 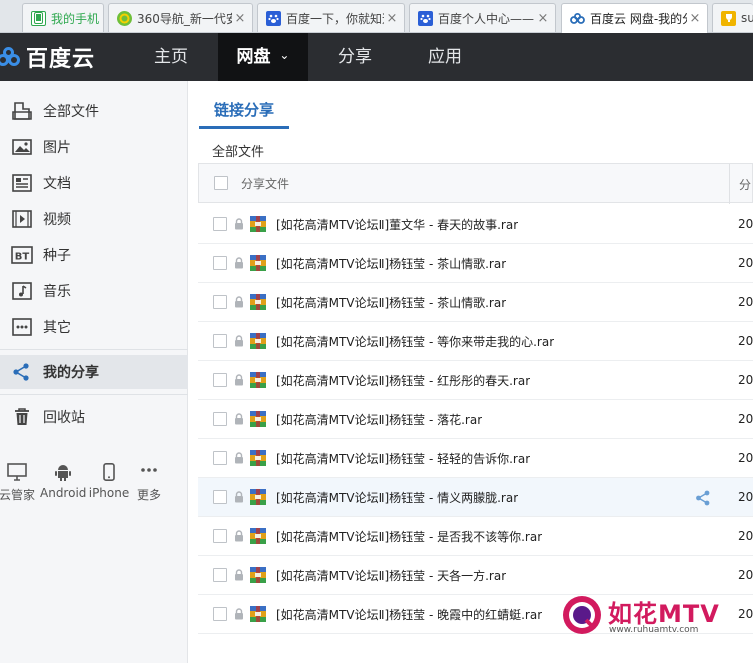 I want to click on table-row: [如花高清MTV论坛Ⅱ]杨钰莹 - 是否我不该等你.rar 20, so click(x=475, y=536).